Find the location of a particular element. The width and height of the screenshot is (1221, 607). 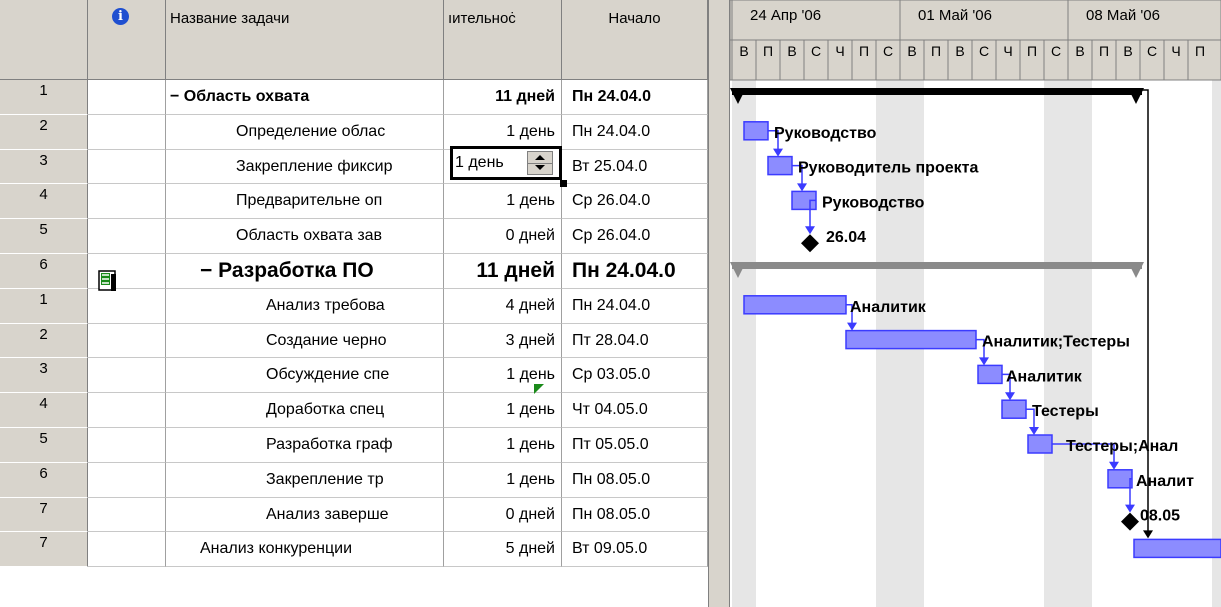

table-row: 1 − Область охвата 11 дней Пн 24.04.0 is located at coordinates (354, 97).